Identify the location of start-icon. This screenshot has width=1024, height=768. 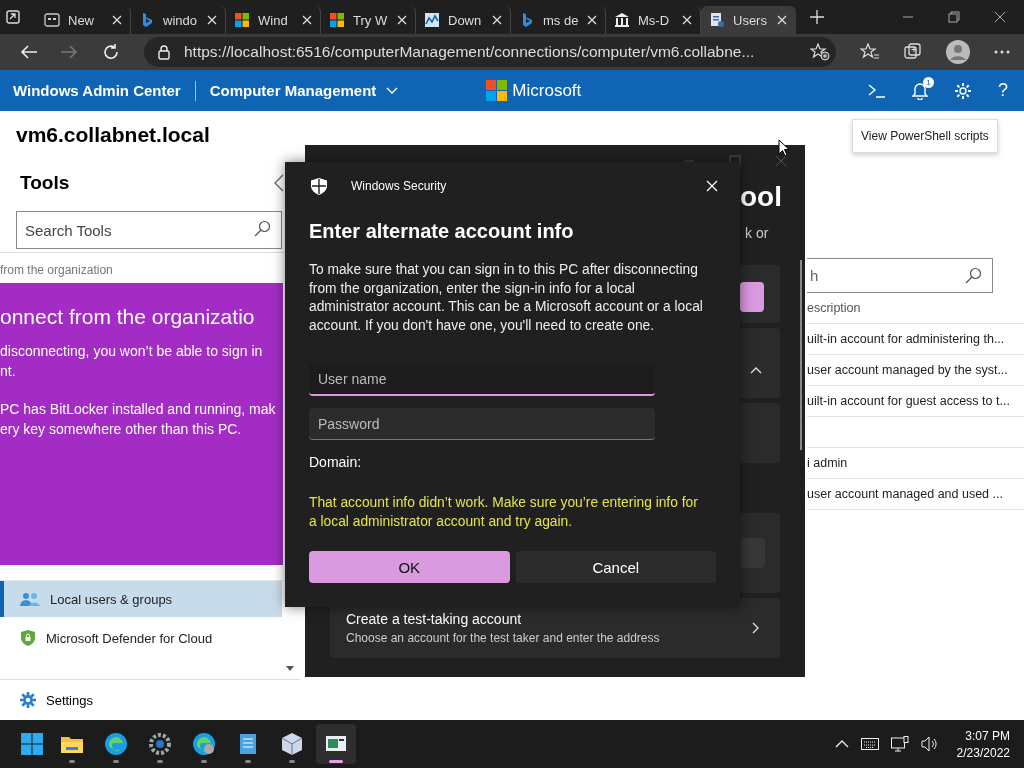
(32, 744).